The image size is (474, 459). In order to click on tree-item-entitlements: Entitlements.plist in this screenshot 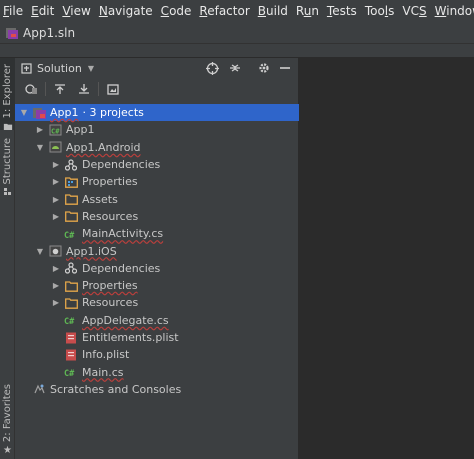, I will do `click(157, 337)`.